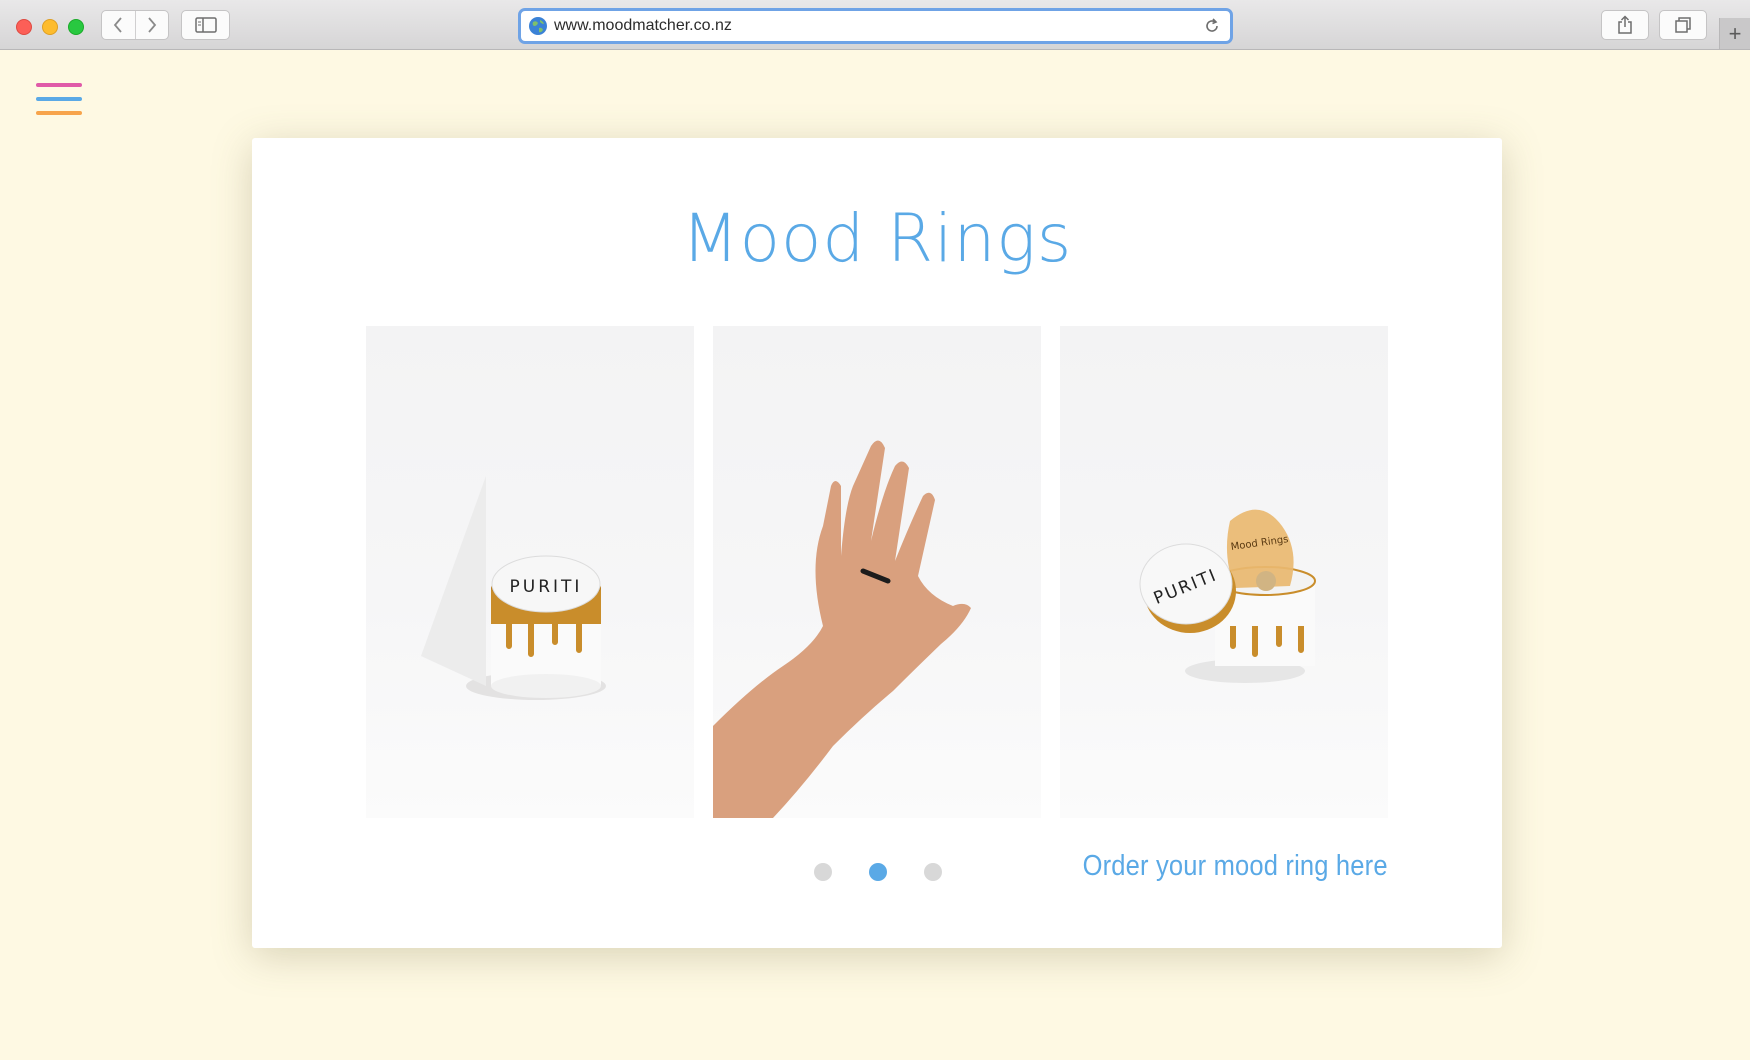  I want to click on back-button, so click(118, 25).